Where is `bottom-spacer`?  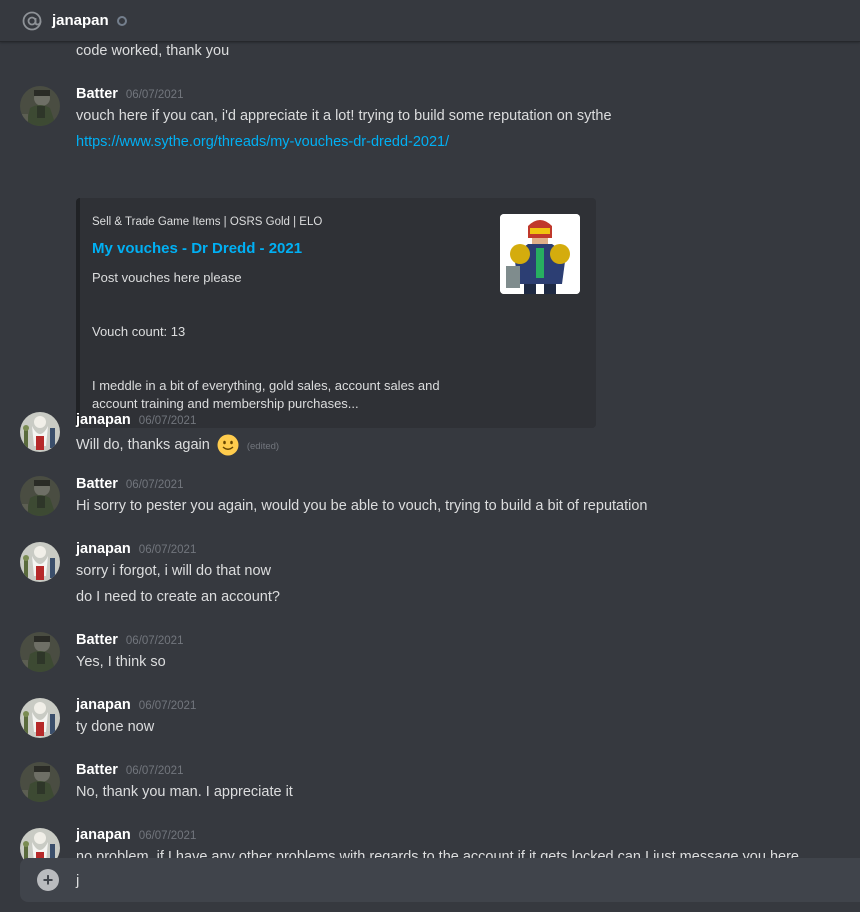 bottom-spacer is located at coordinates (430, 907).